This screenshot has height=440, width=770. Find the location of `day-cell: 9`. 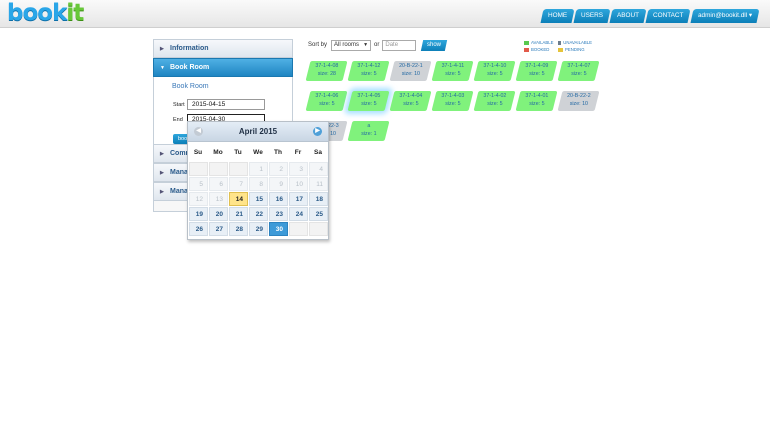

day-cell: 9 is located at coordinates (278, 184).